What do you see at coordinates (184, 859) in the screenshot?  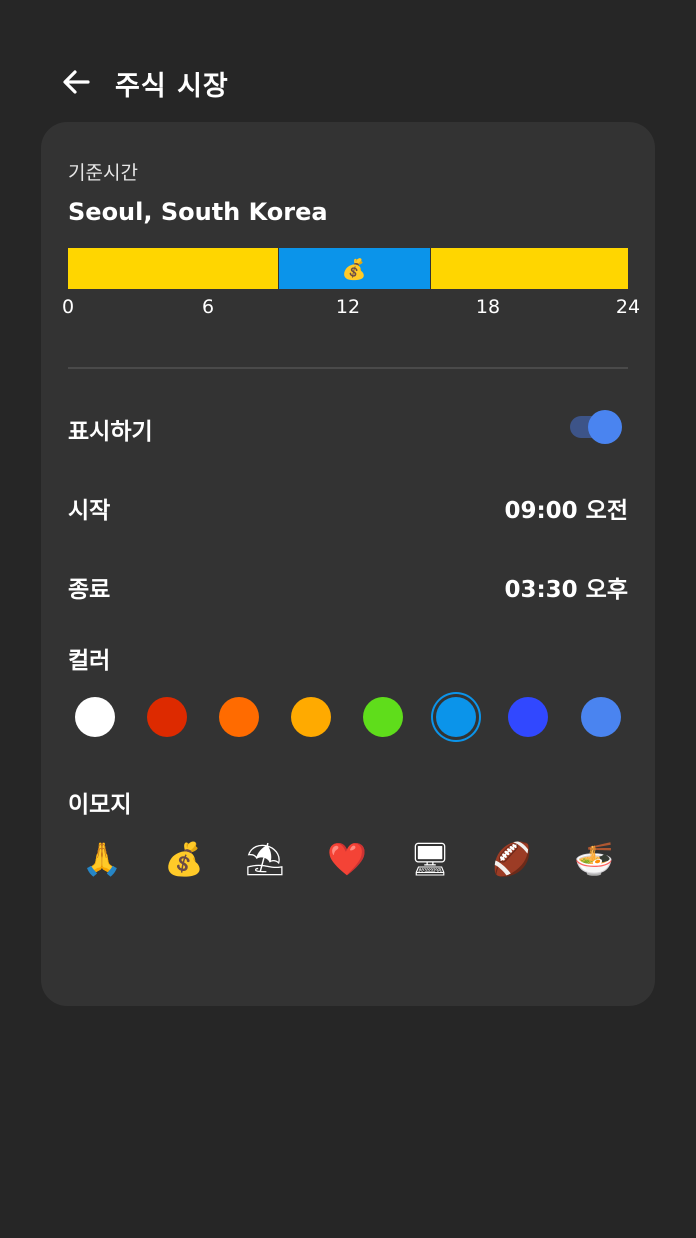 I see `emoji-option: 💰` at bounding box center [184, 859].